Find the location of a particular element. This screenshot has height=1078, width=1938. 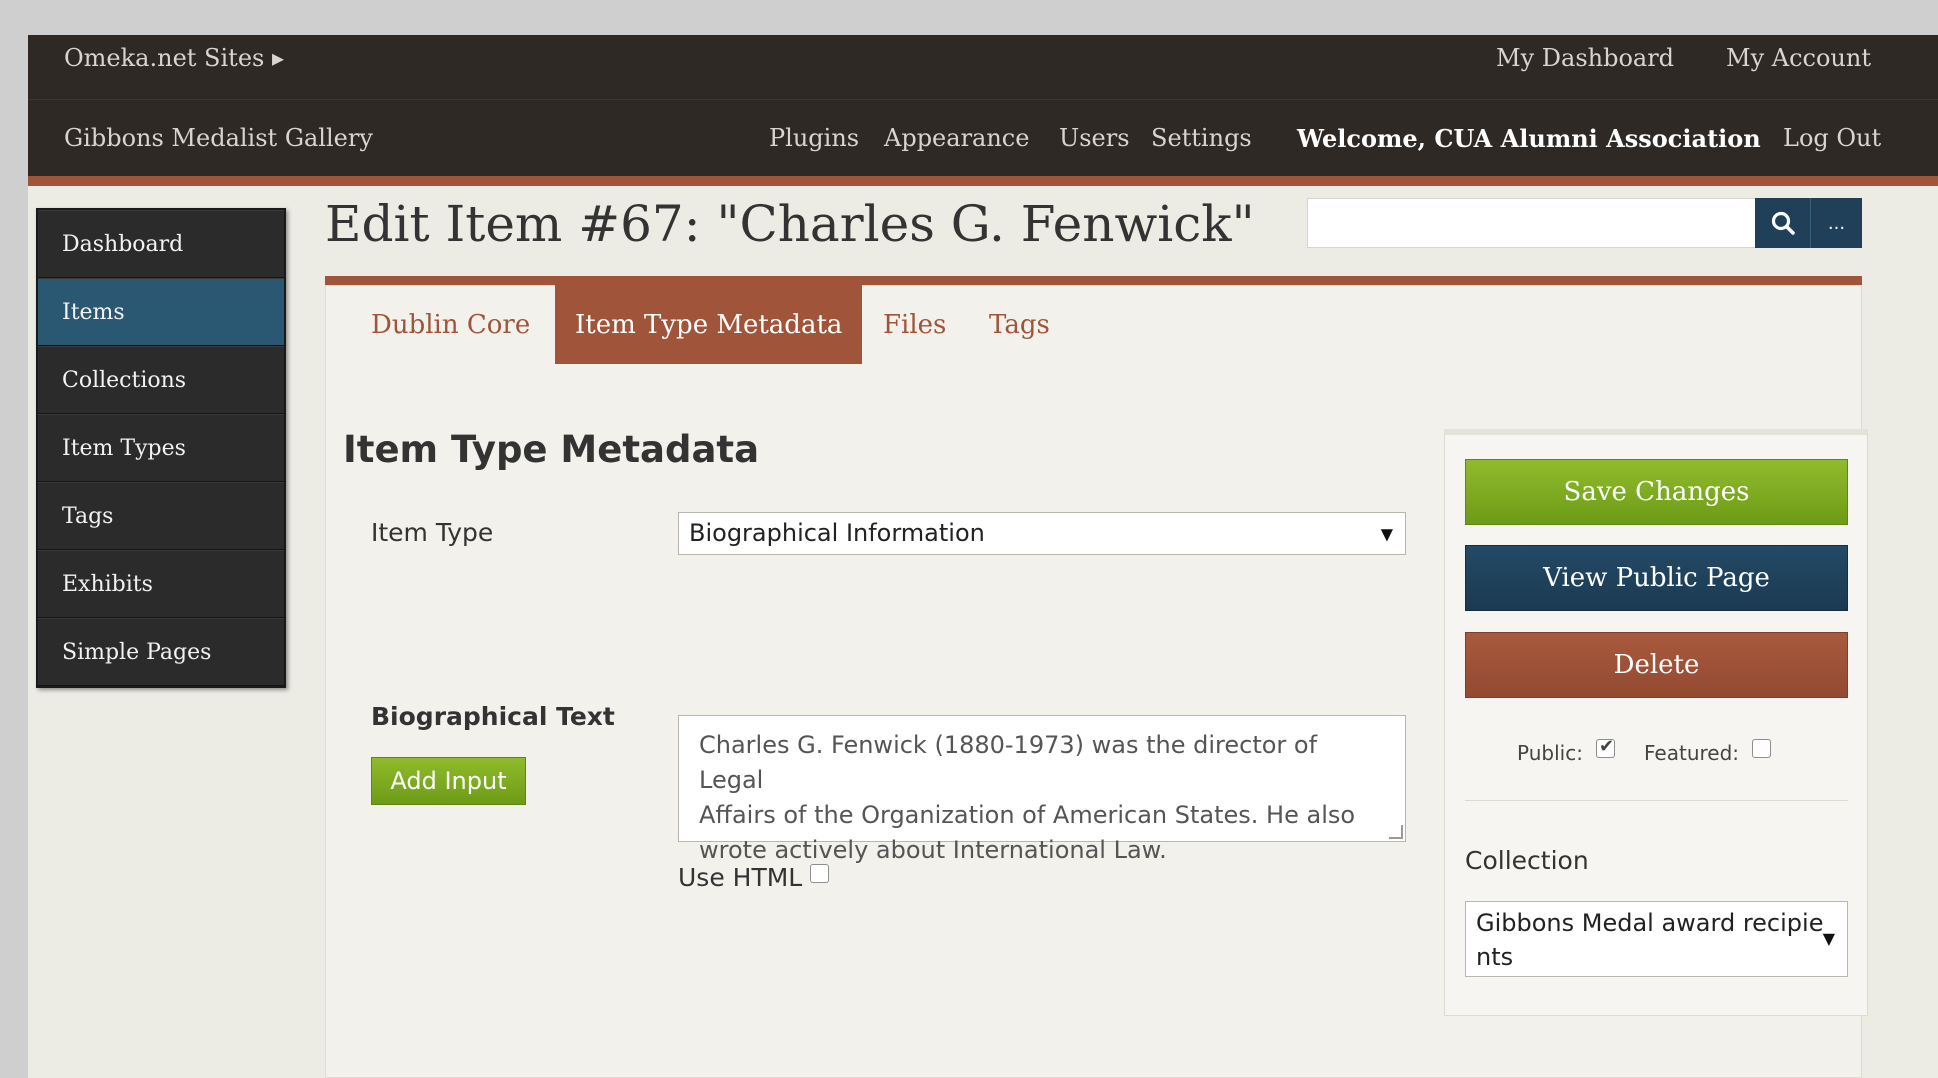

use-html-checkbox is located at coordinates (819, 873).